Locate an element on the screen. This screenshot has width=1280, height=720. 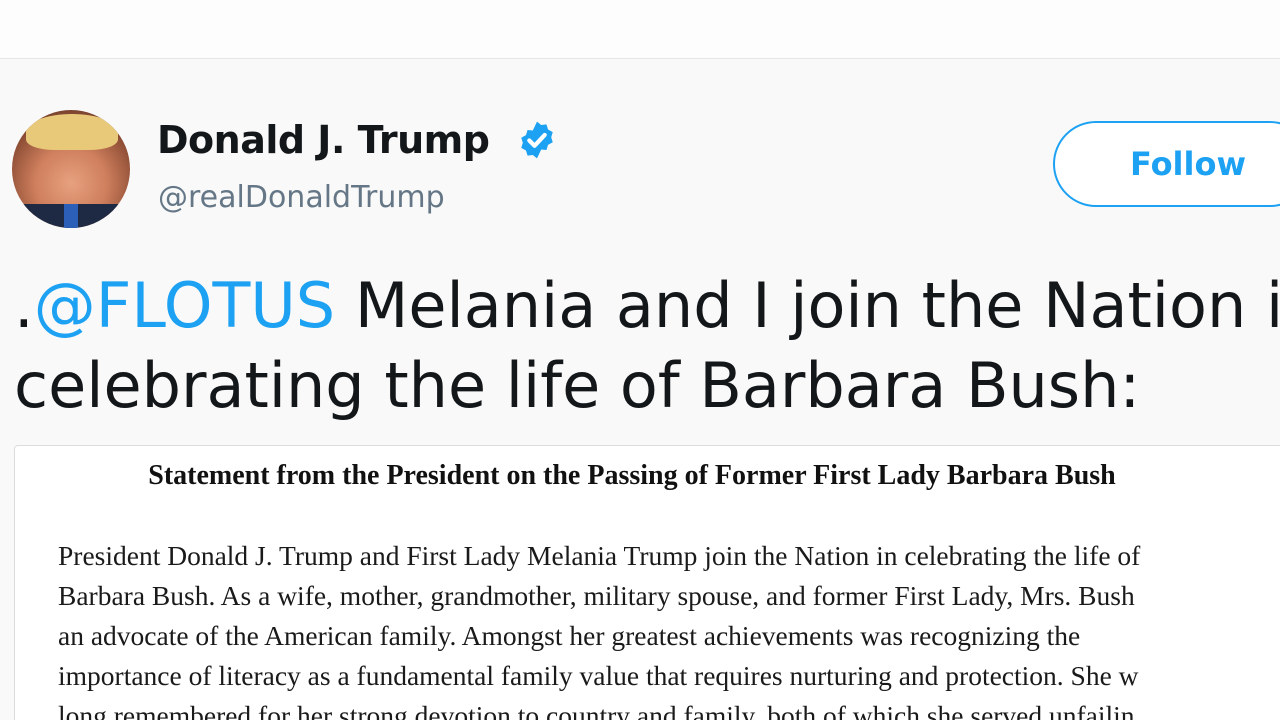
author-handle: @realDonaldTrump is located at coordinates (301, 197).